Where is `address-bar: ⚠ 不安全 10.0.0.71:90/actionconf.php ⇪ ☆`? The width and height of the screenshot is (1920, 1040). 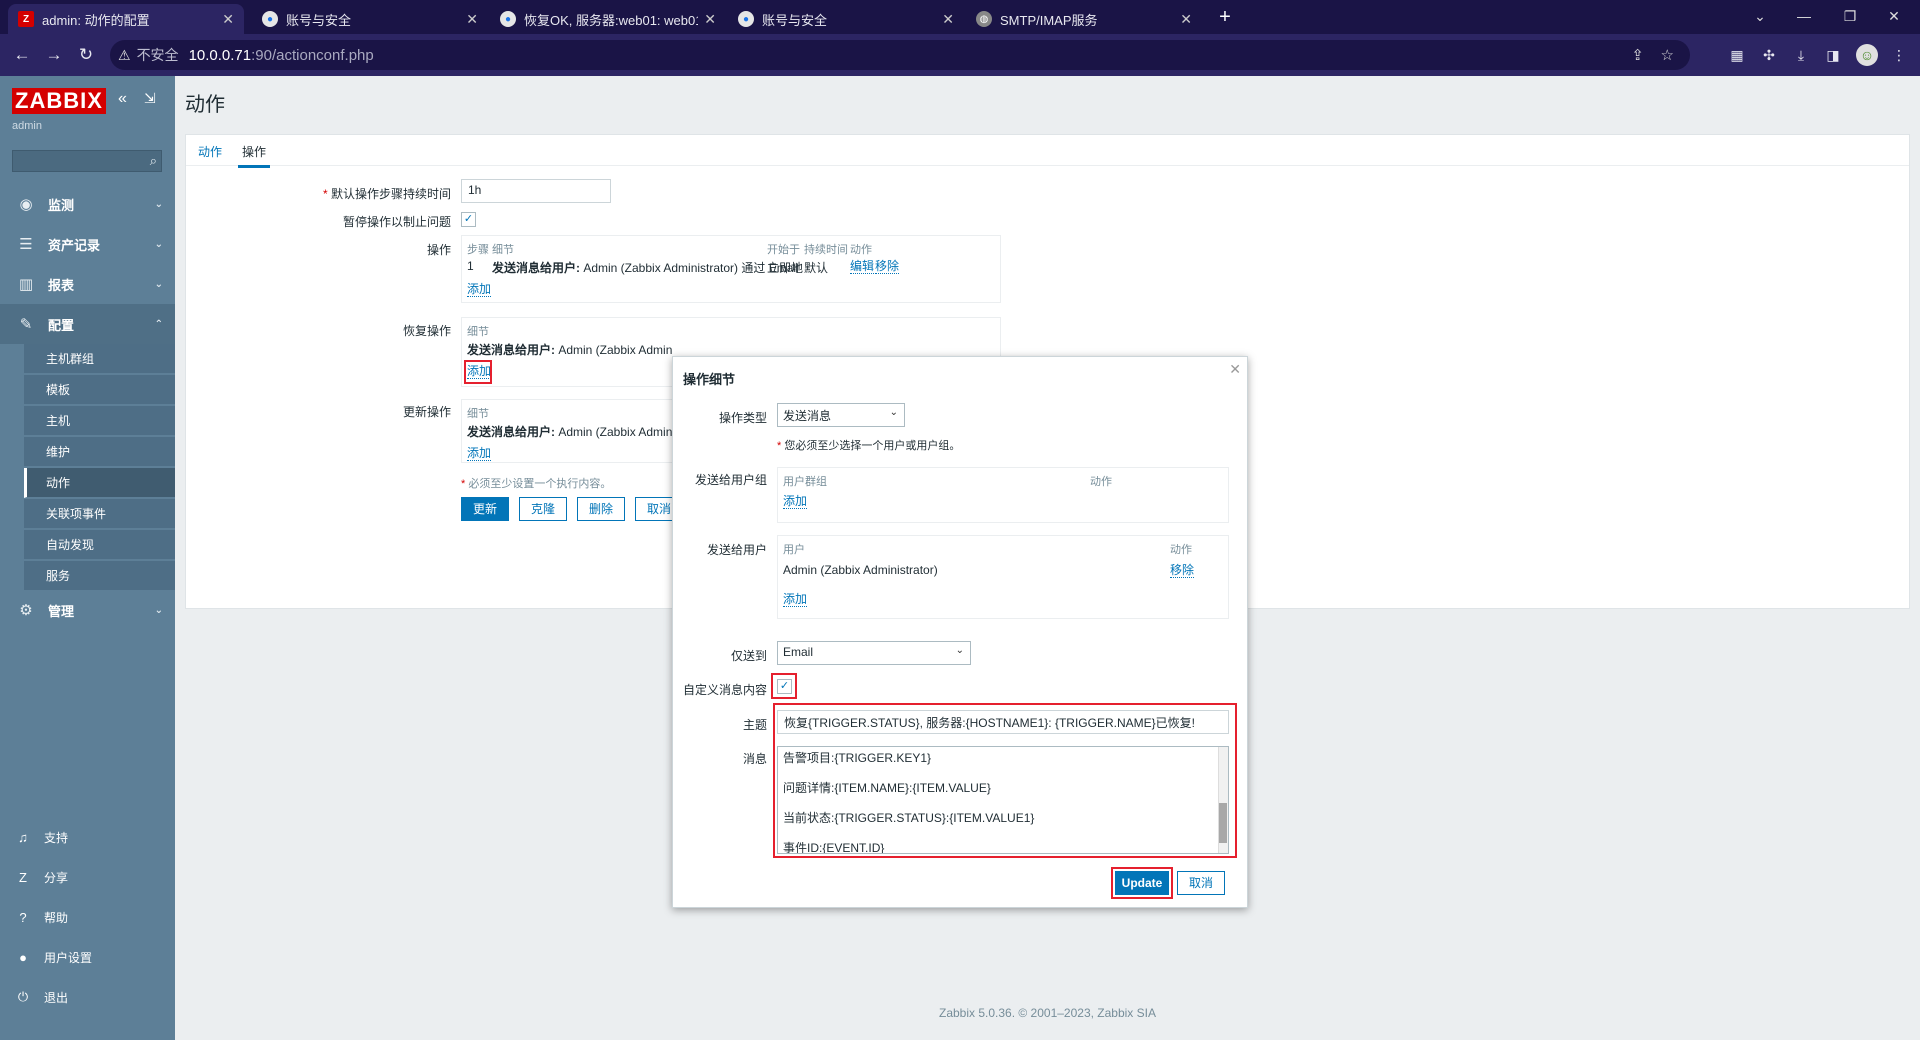 address-bar: ⚠ 不安全 10.0.0.71:90/actionconf.php ⇪ ☆ is located at coordinates (900, 55).